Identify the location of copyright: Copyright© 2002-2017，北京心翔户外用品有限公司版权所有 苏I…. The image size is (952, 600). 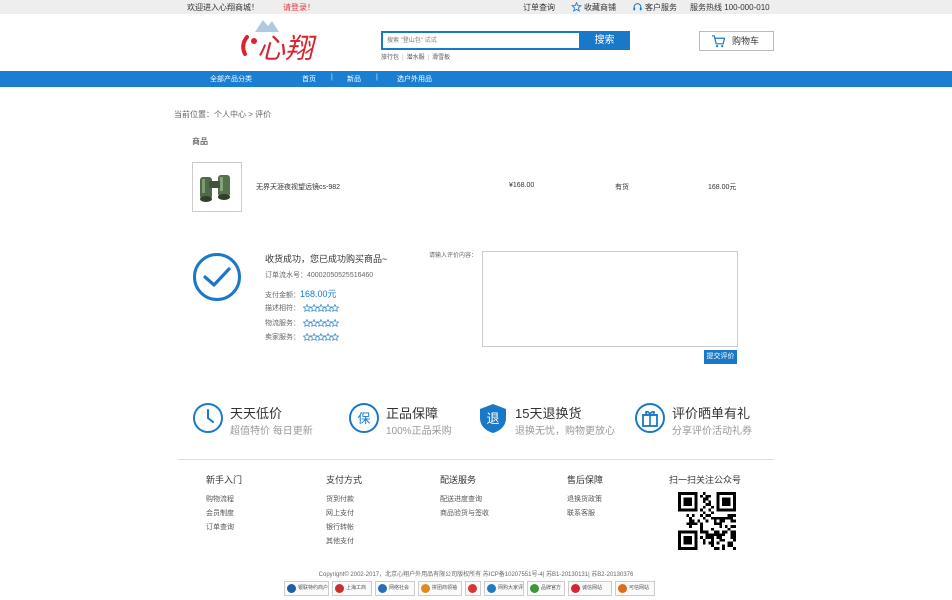
(476, 575).